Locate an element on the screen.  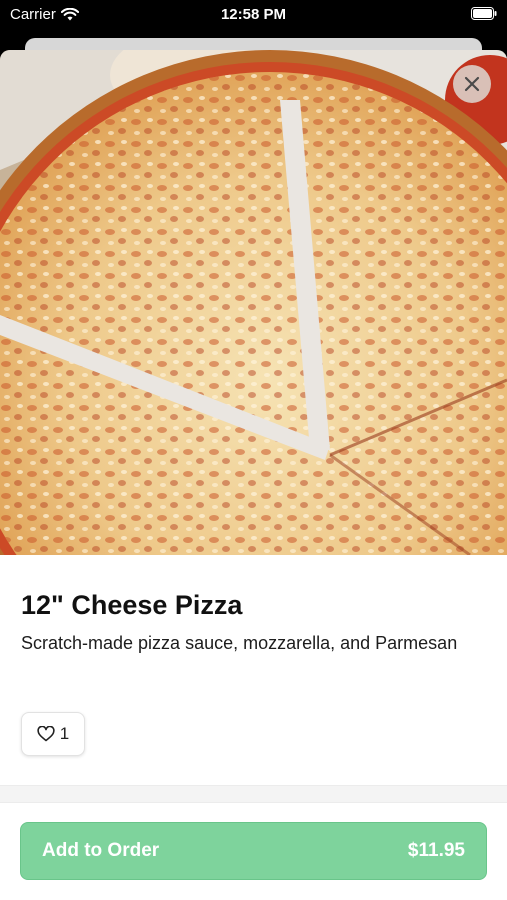
section-divider is located at coordinates (253, 794).